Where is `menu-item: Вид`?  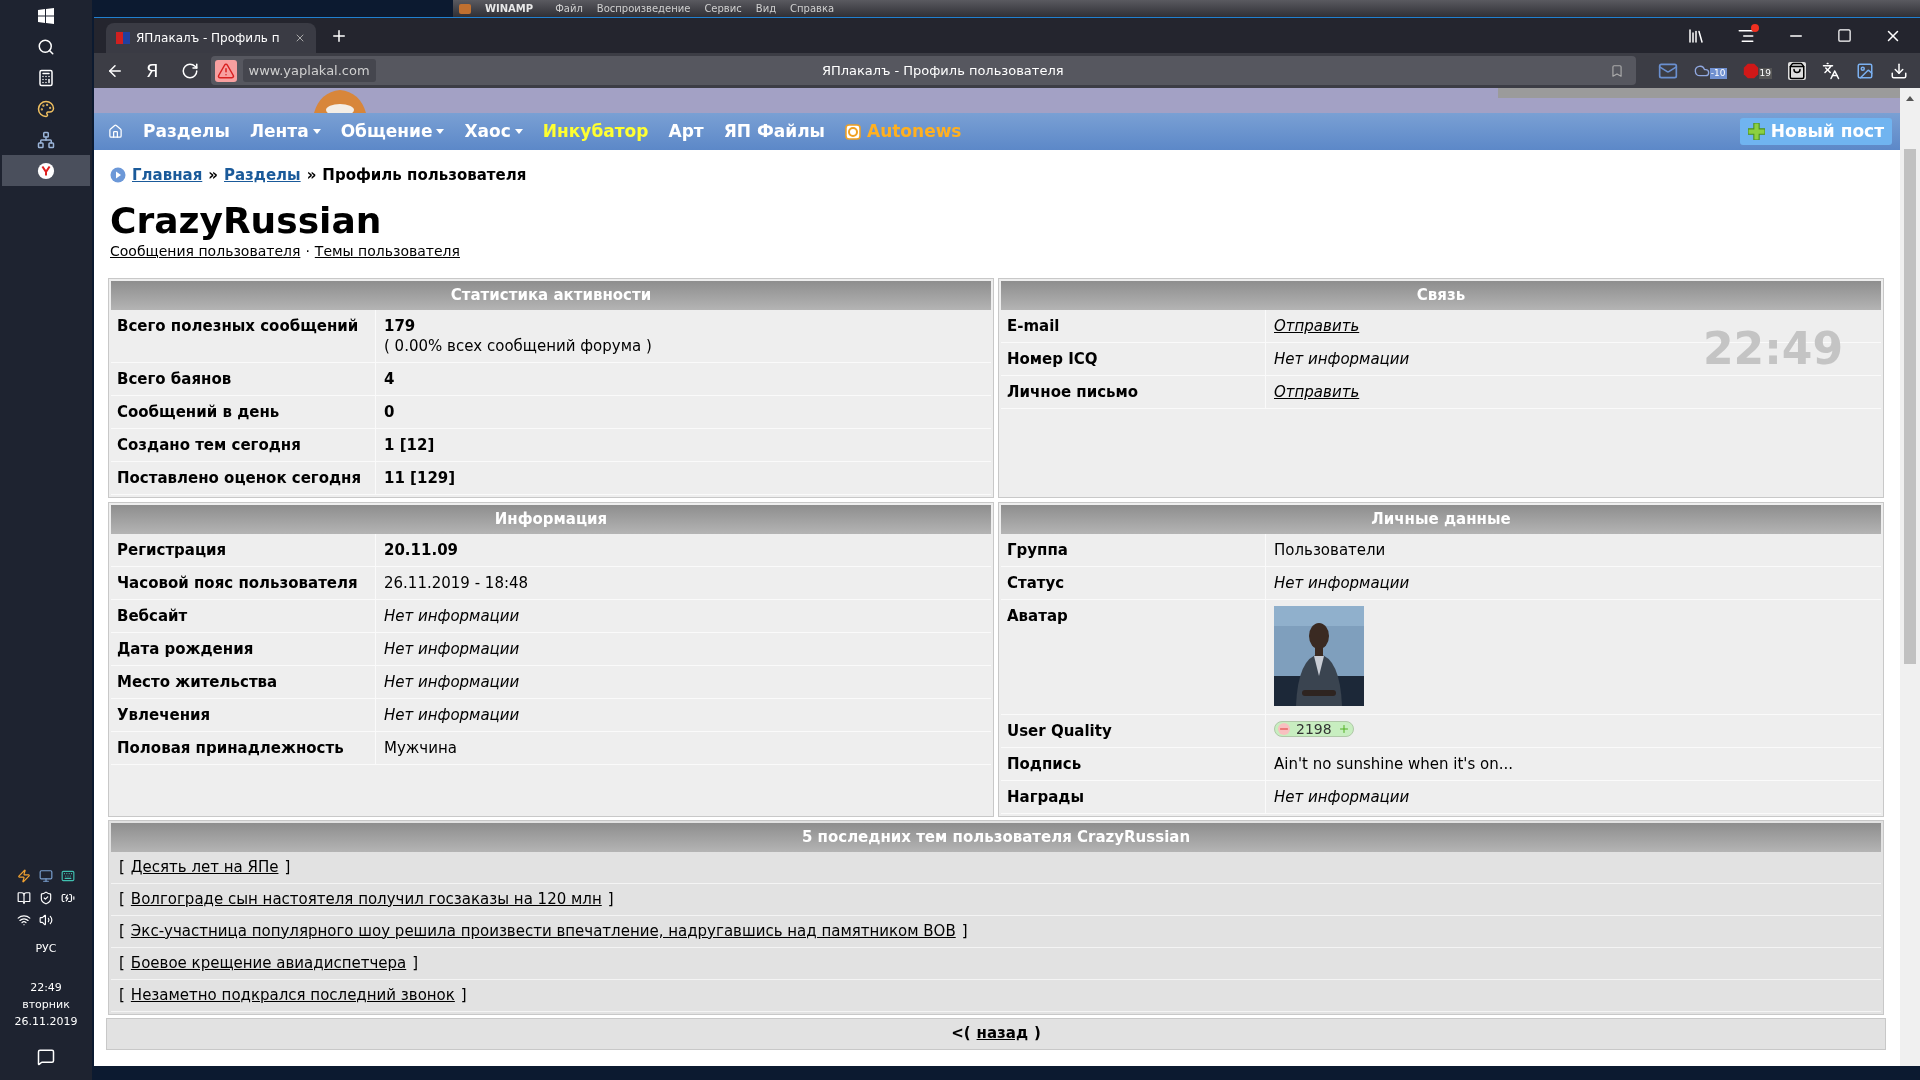 menu-item: Вид is located at coordinates (766, 8).